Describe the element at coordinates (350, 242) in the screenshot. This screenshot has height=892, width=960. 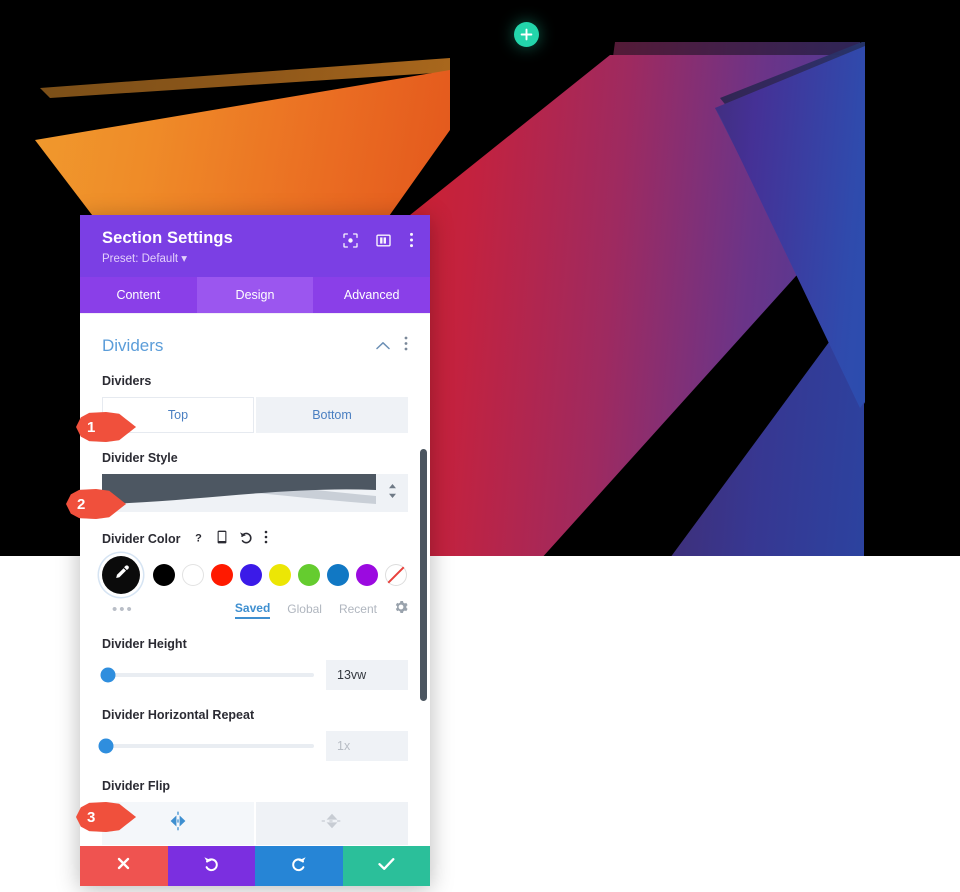
I see `focus-target-icon` at that location.